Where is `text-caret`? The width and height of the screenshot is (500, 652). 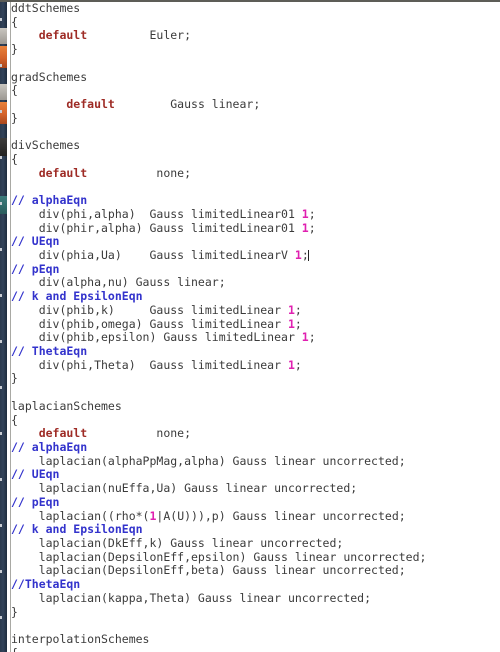
text-caret is located at coordinates (309, 255).